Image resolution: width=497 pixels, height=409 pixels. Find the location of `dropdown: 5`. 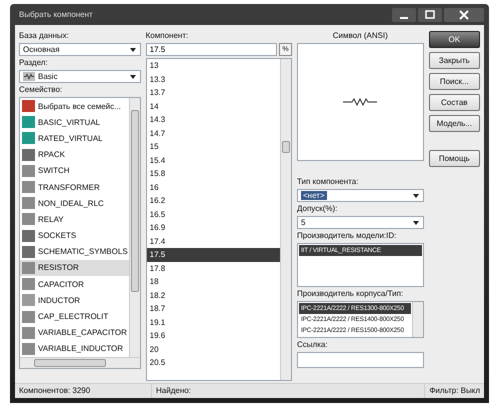

dropdown: 5 is located at coordinates (360, 222).